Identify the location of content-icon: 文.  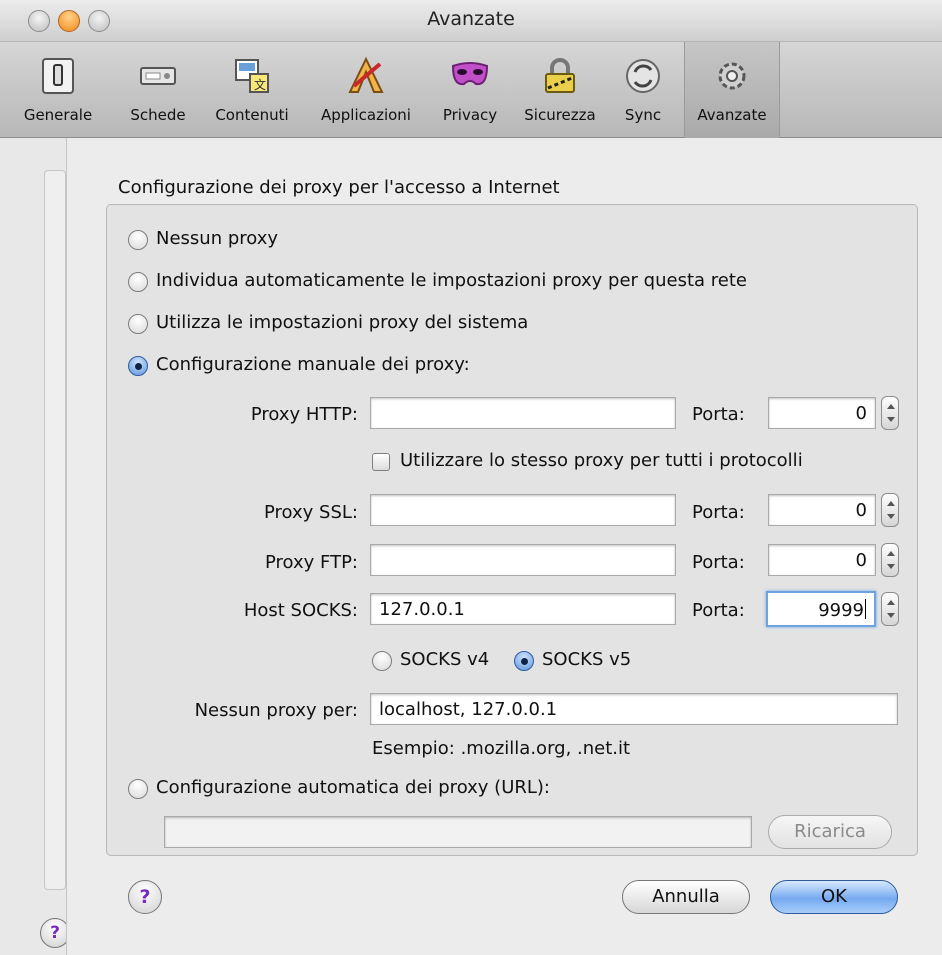
(252, 76).